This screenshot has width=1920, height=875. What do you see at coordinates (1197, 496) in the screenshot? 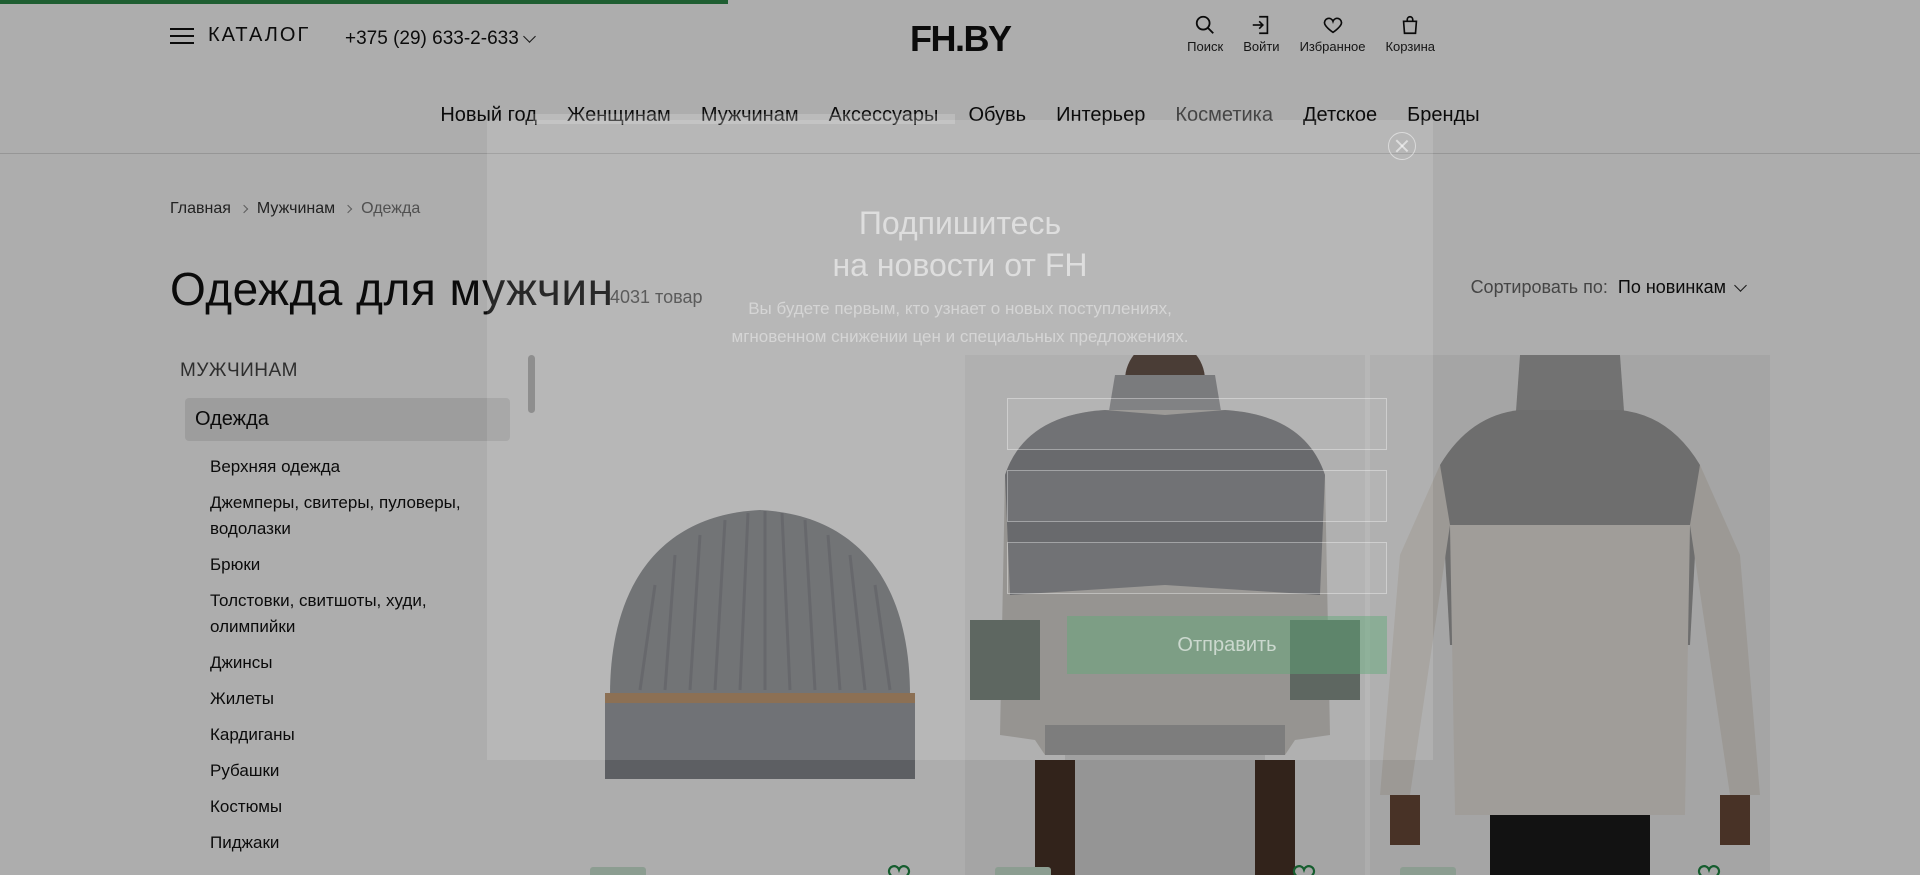
I see `email-field` at bounding box center [1197, 496].